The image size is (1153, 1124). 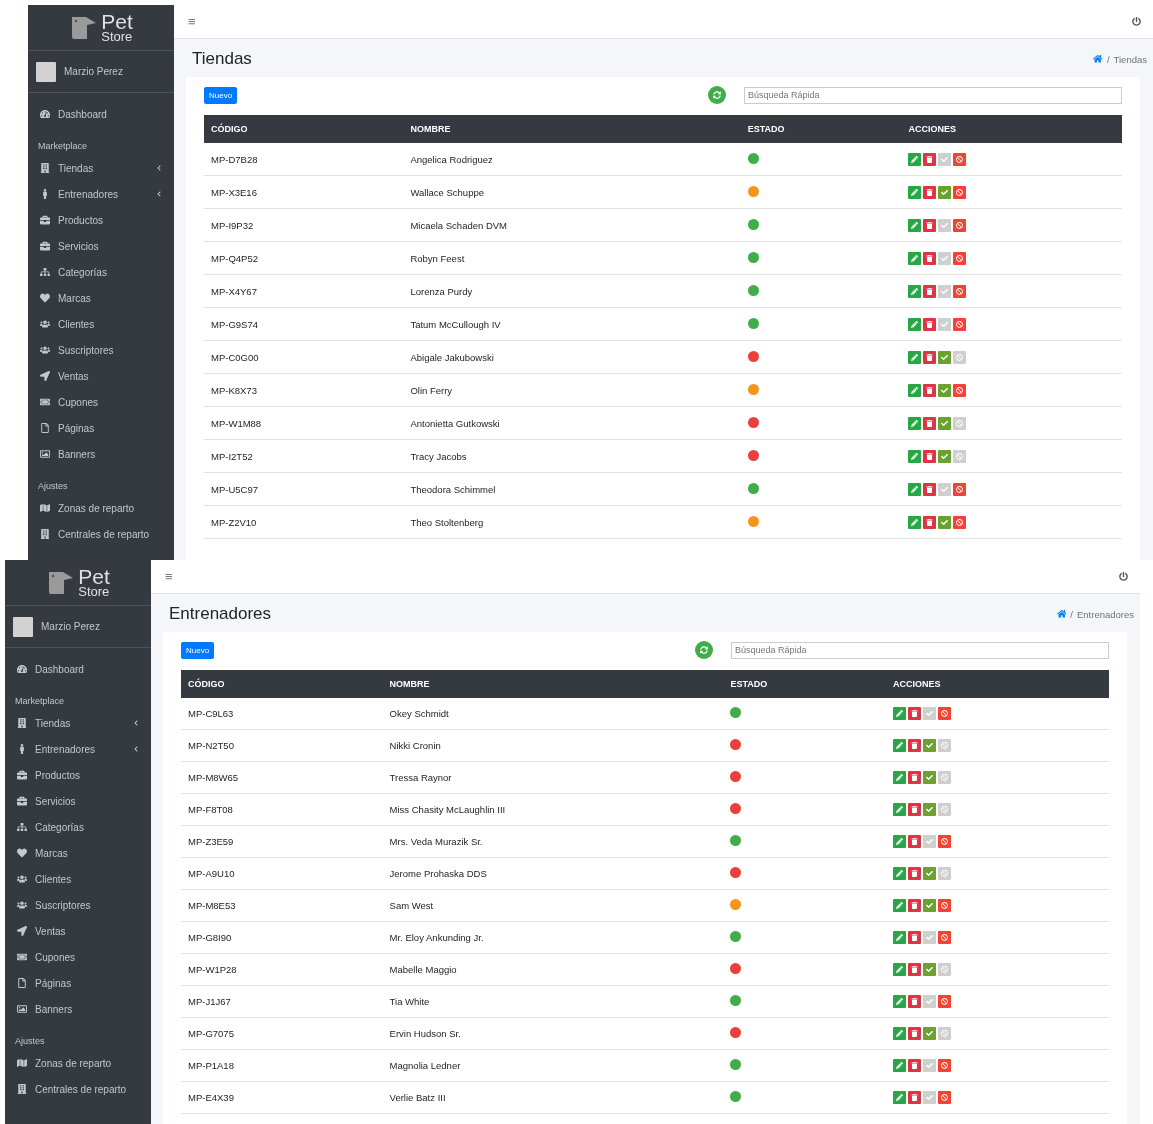 I want to click on nav-item: Suscriptores, so click(x=78, y=905).